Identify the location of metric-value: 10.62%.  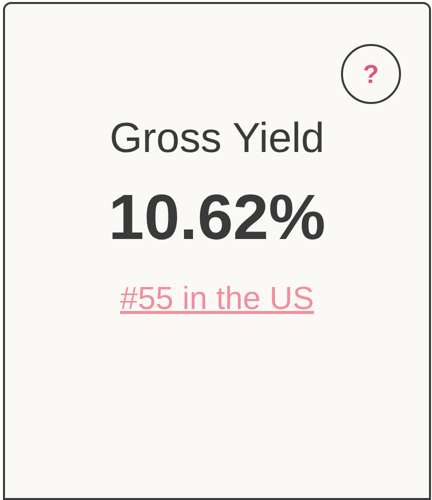
(217, 217).